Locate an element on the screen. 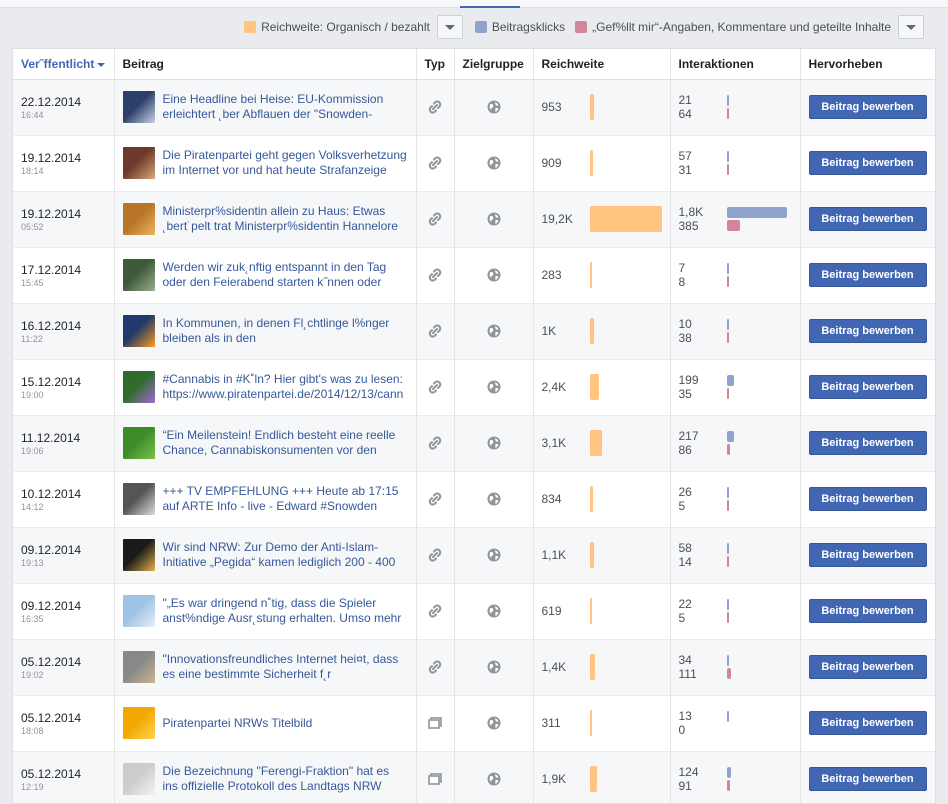  published-cell: 11.12.2014 19:06 is located at coordinates (64, 443).